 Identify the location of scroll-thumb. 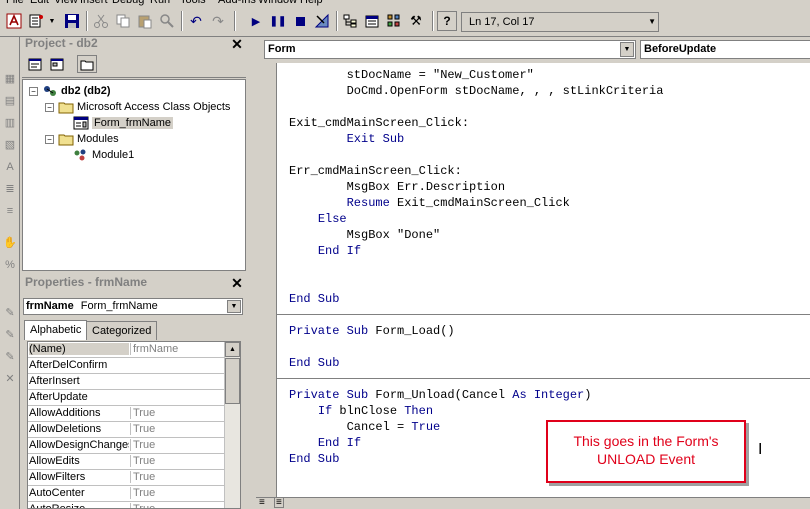
(232, 381).